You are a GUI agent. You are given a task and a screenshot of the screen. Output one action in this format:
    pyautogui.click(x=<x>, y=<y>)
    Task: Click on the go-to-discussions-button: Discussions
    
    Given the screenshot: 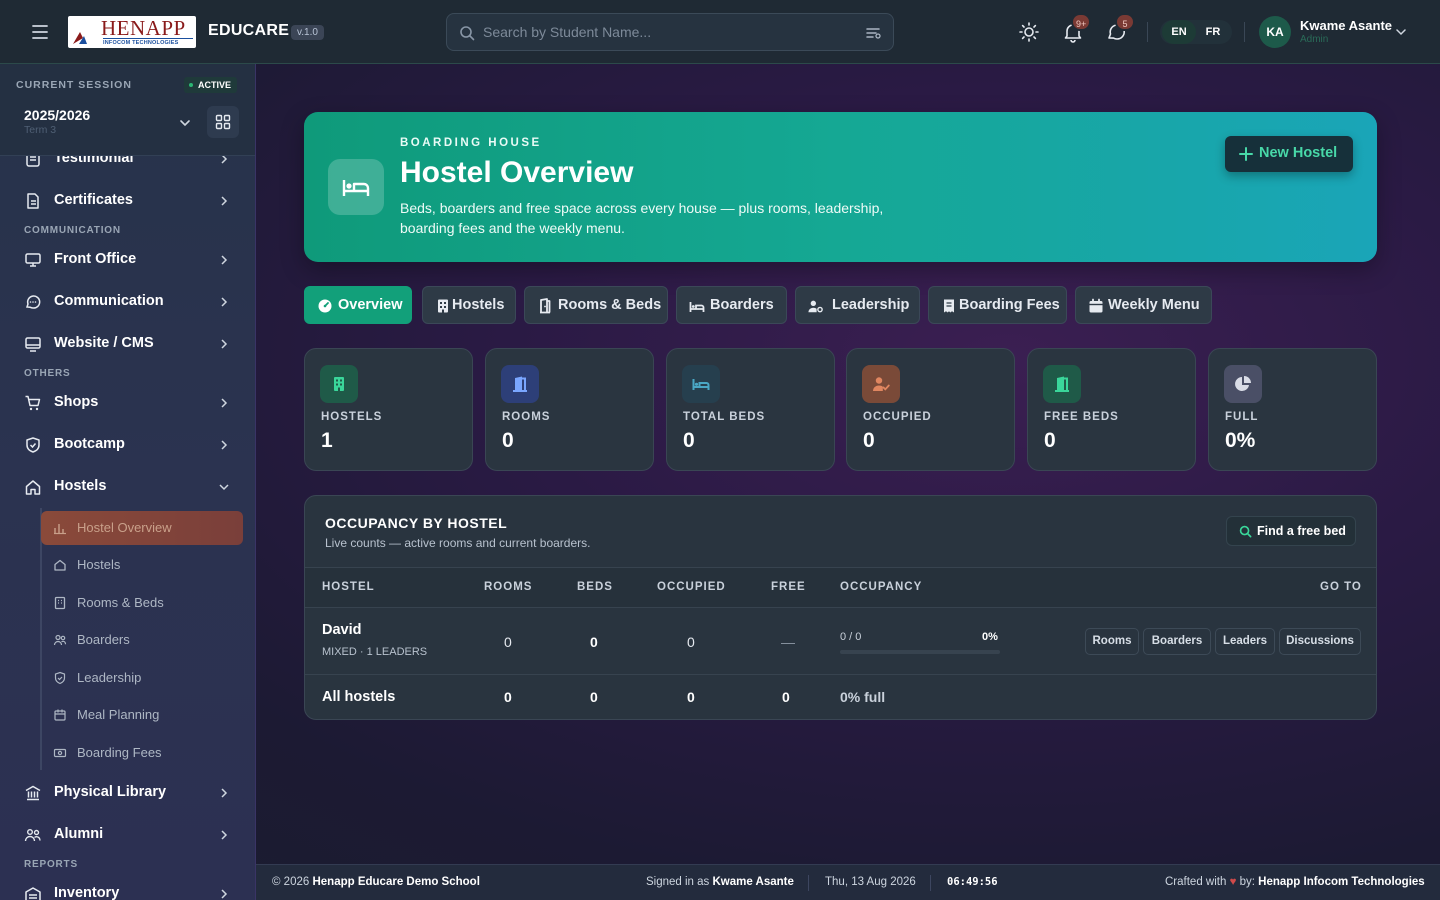 What is the action you would take?
    pyautogui.click(x=1320, y=641)
    